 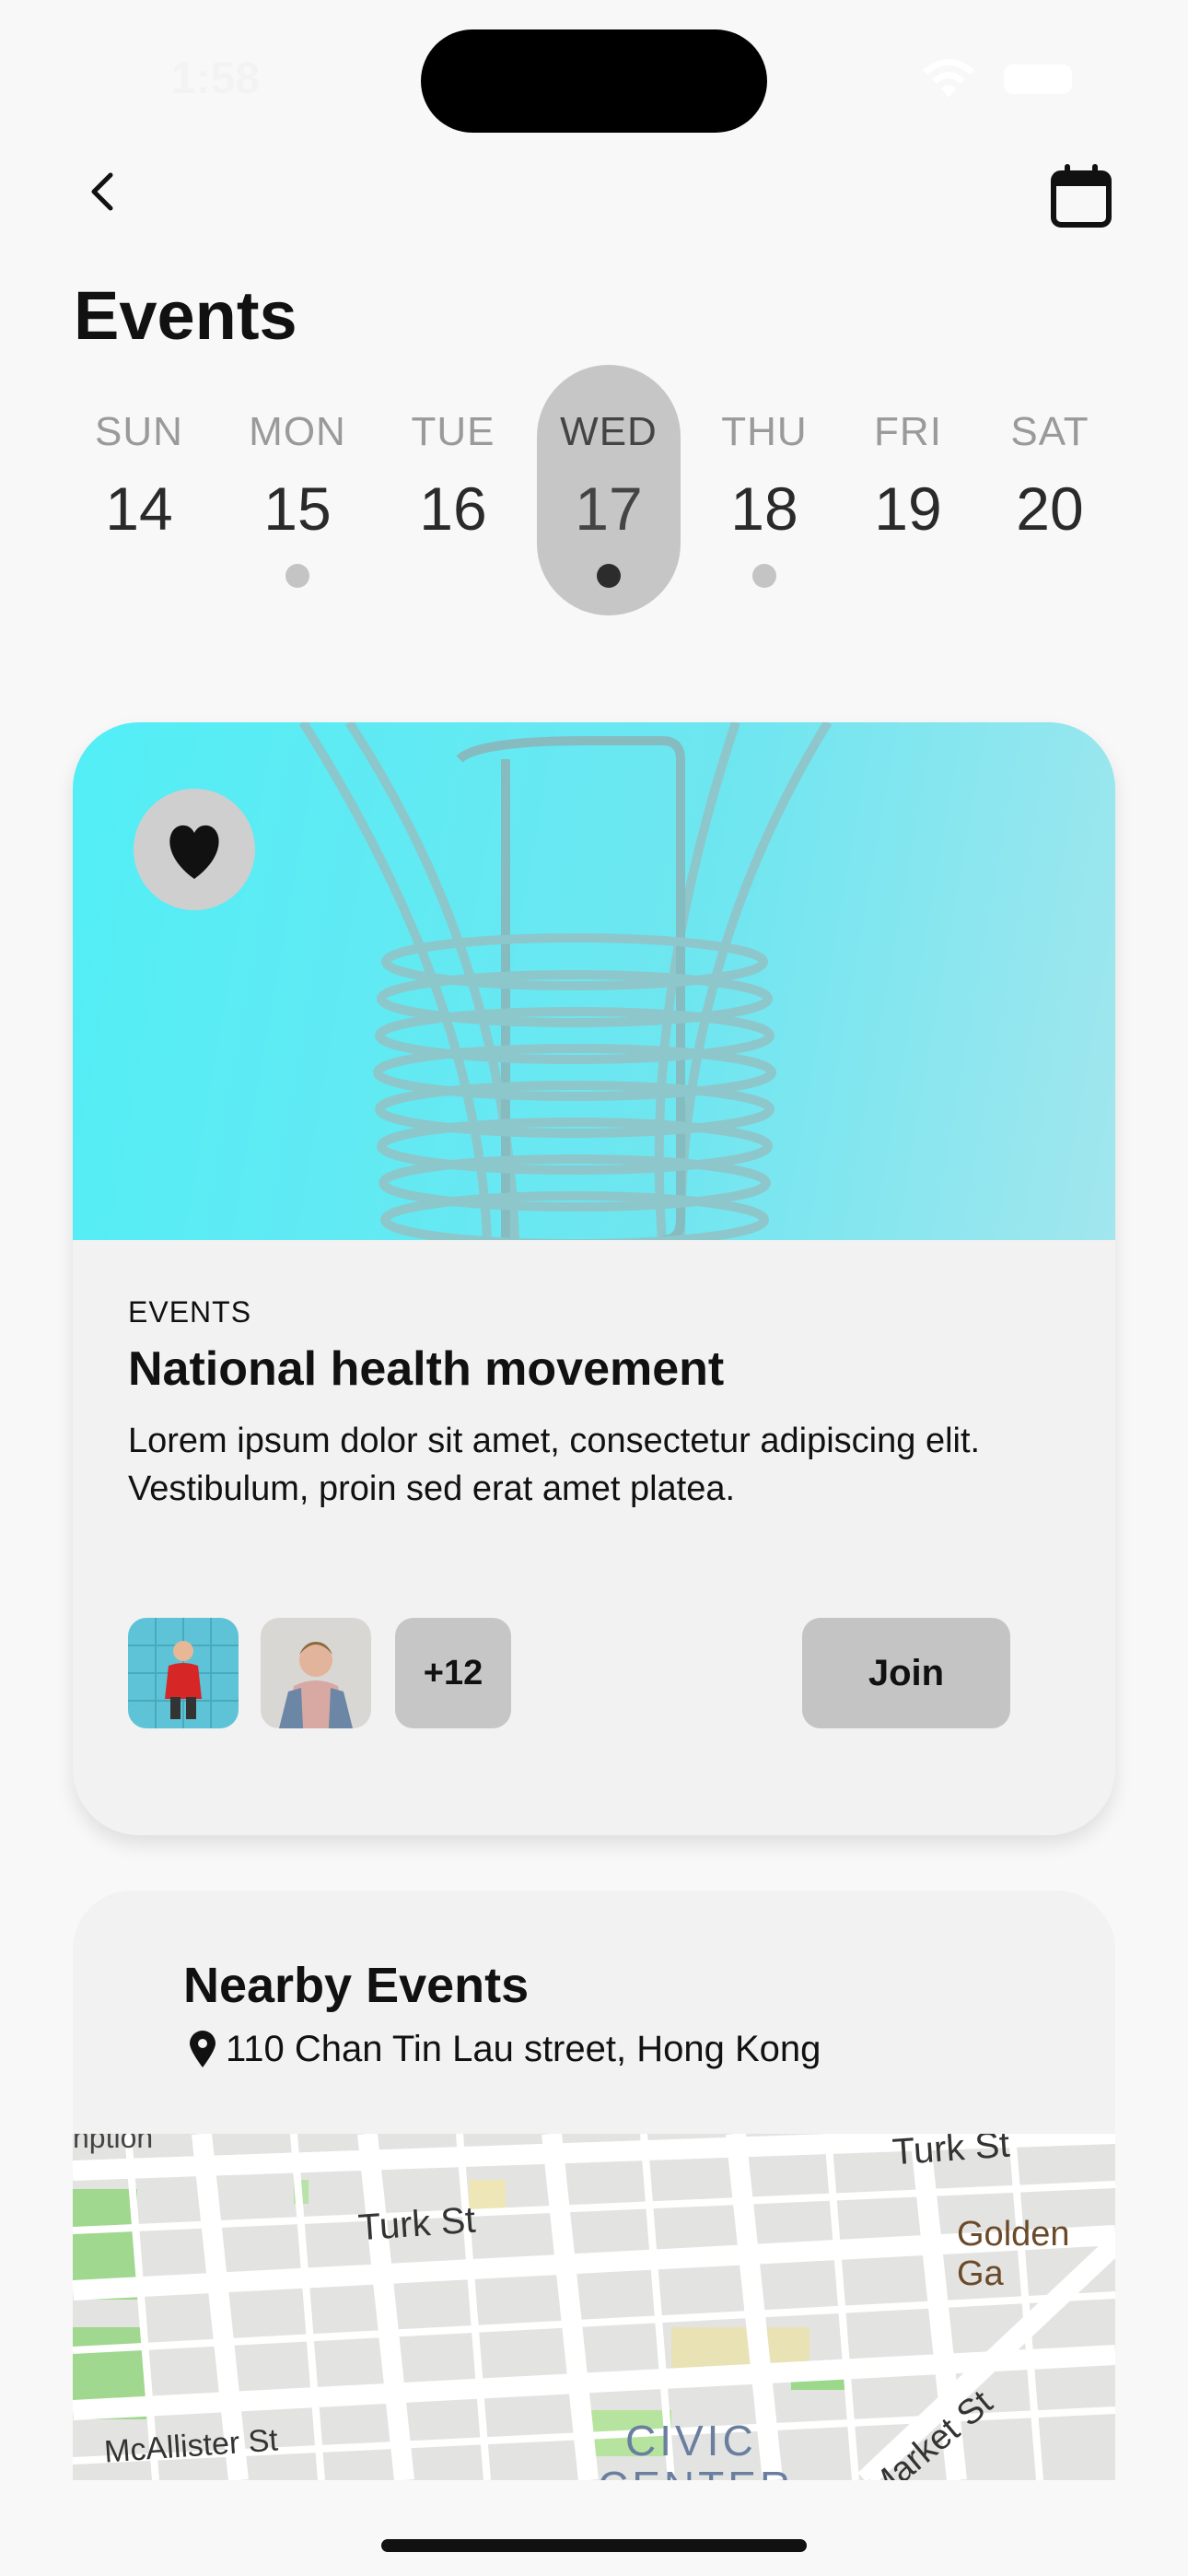 I want to click on day-sat: SAT 20, so click(x=1050, y=490).